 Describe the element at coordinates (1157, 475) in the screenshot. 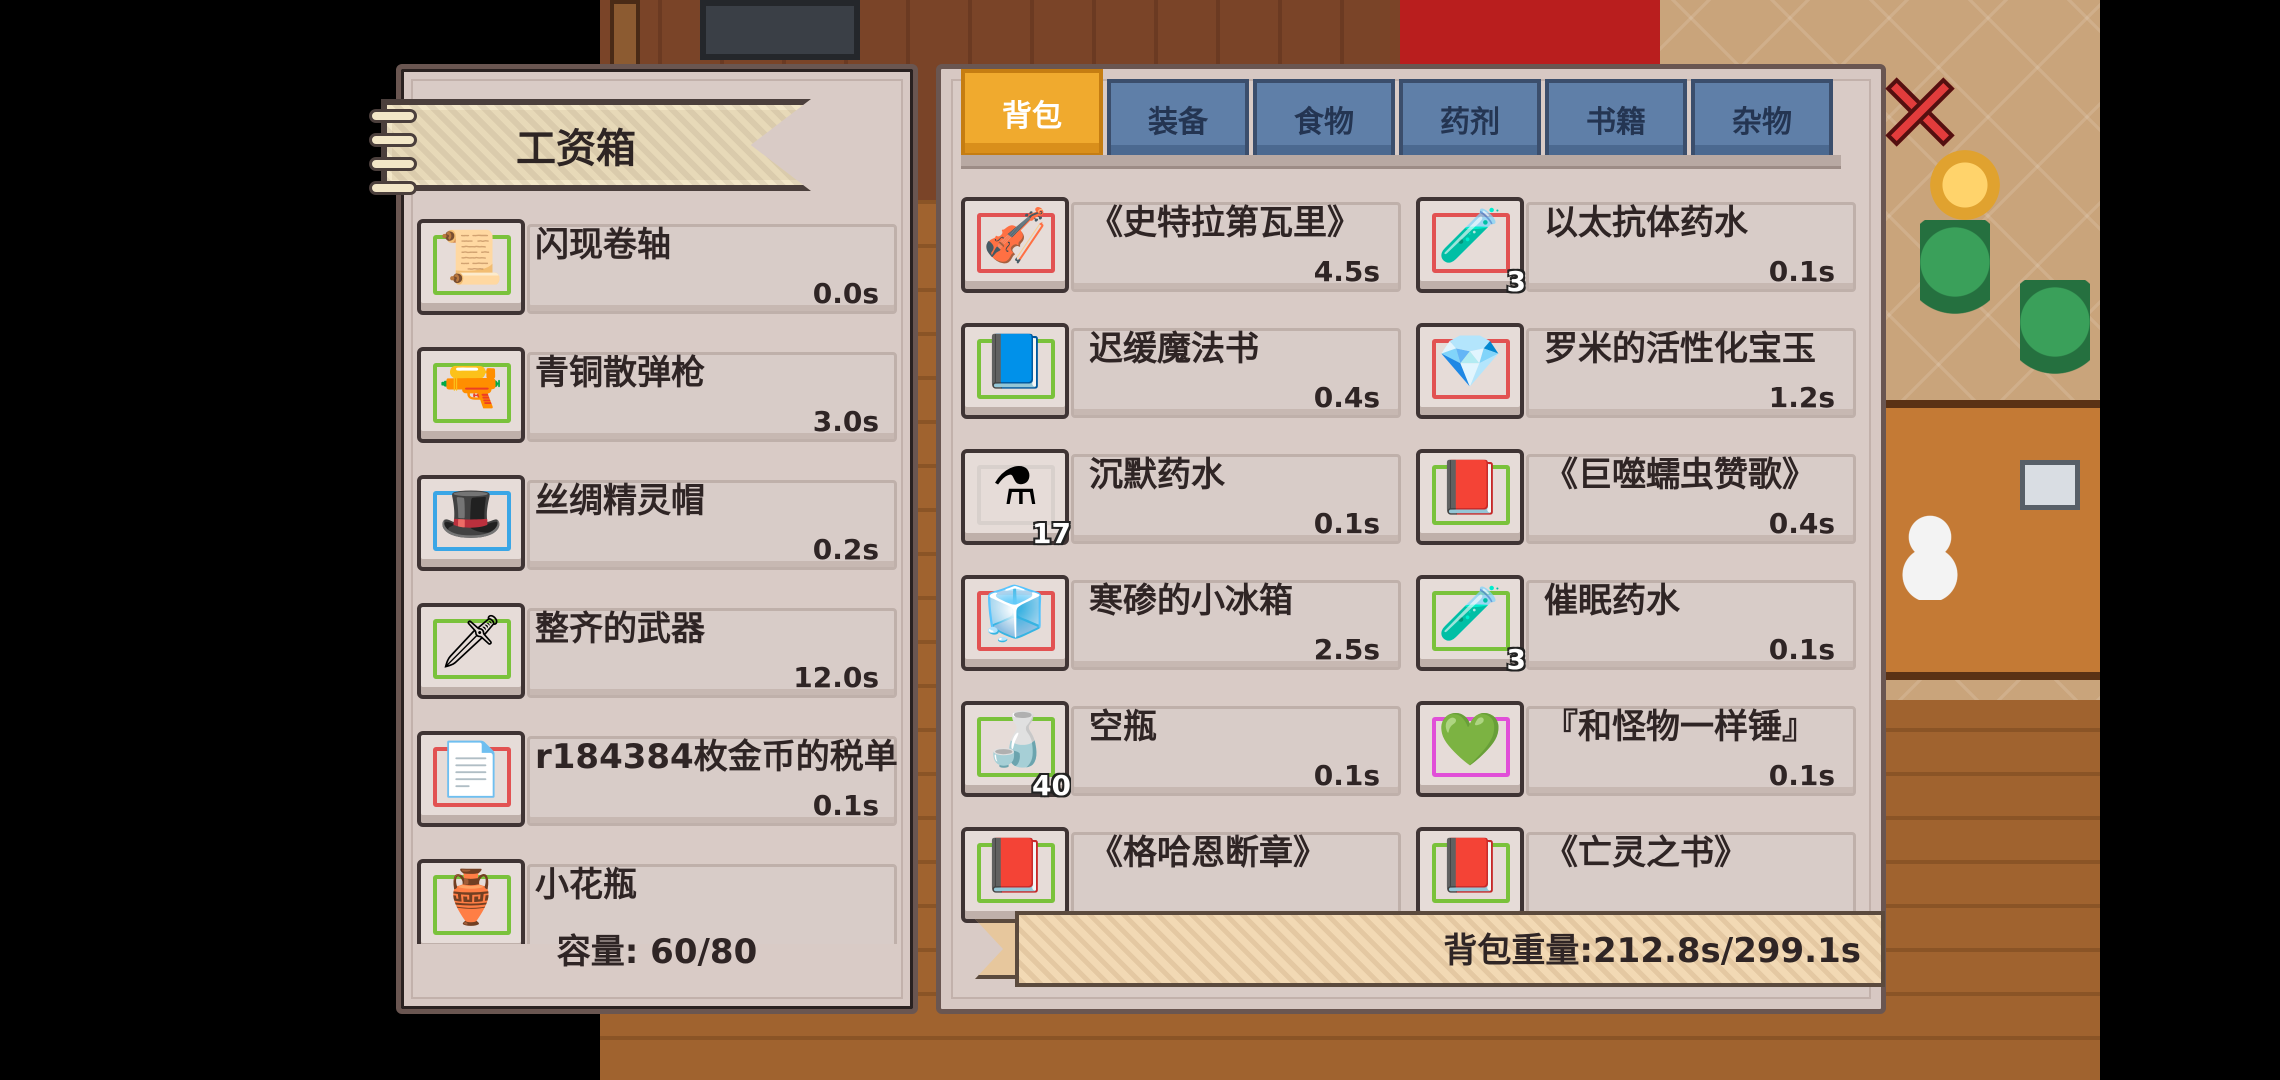

I see `item-name: 沉默药水` at that location.